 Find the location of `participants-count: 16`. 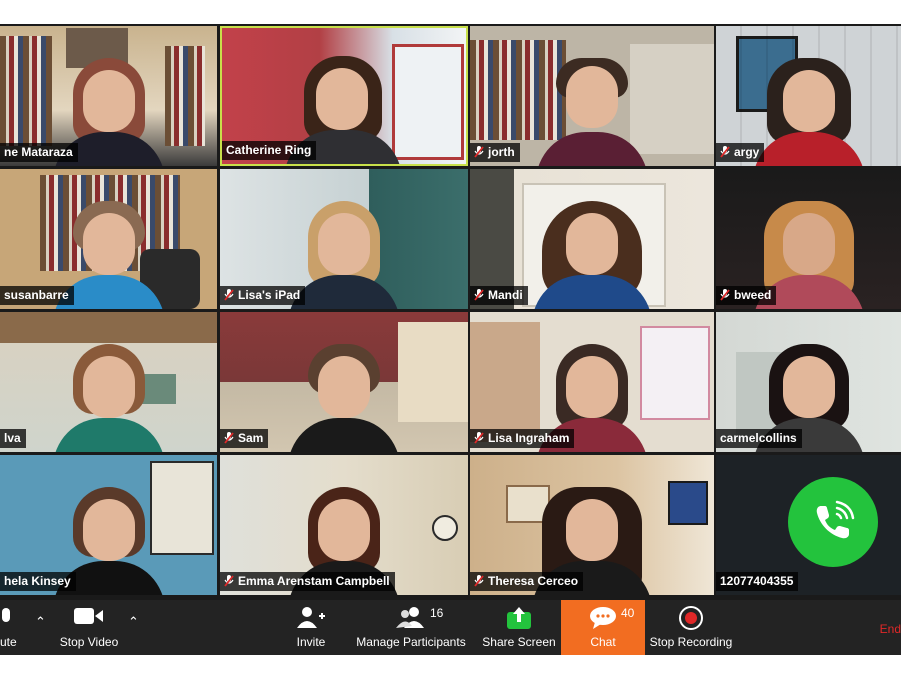

participants-count: 16 is located at coordinates (437, 613).